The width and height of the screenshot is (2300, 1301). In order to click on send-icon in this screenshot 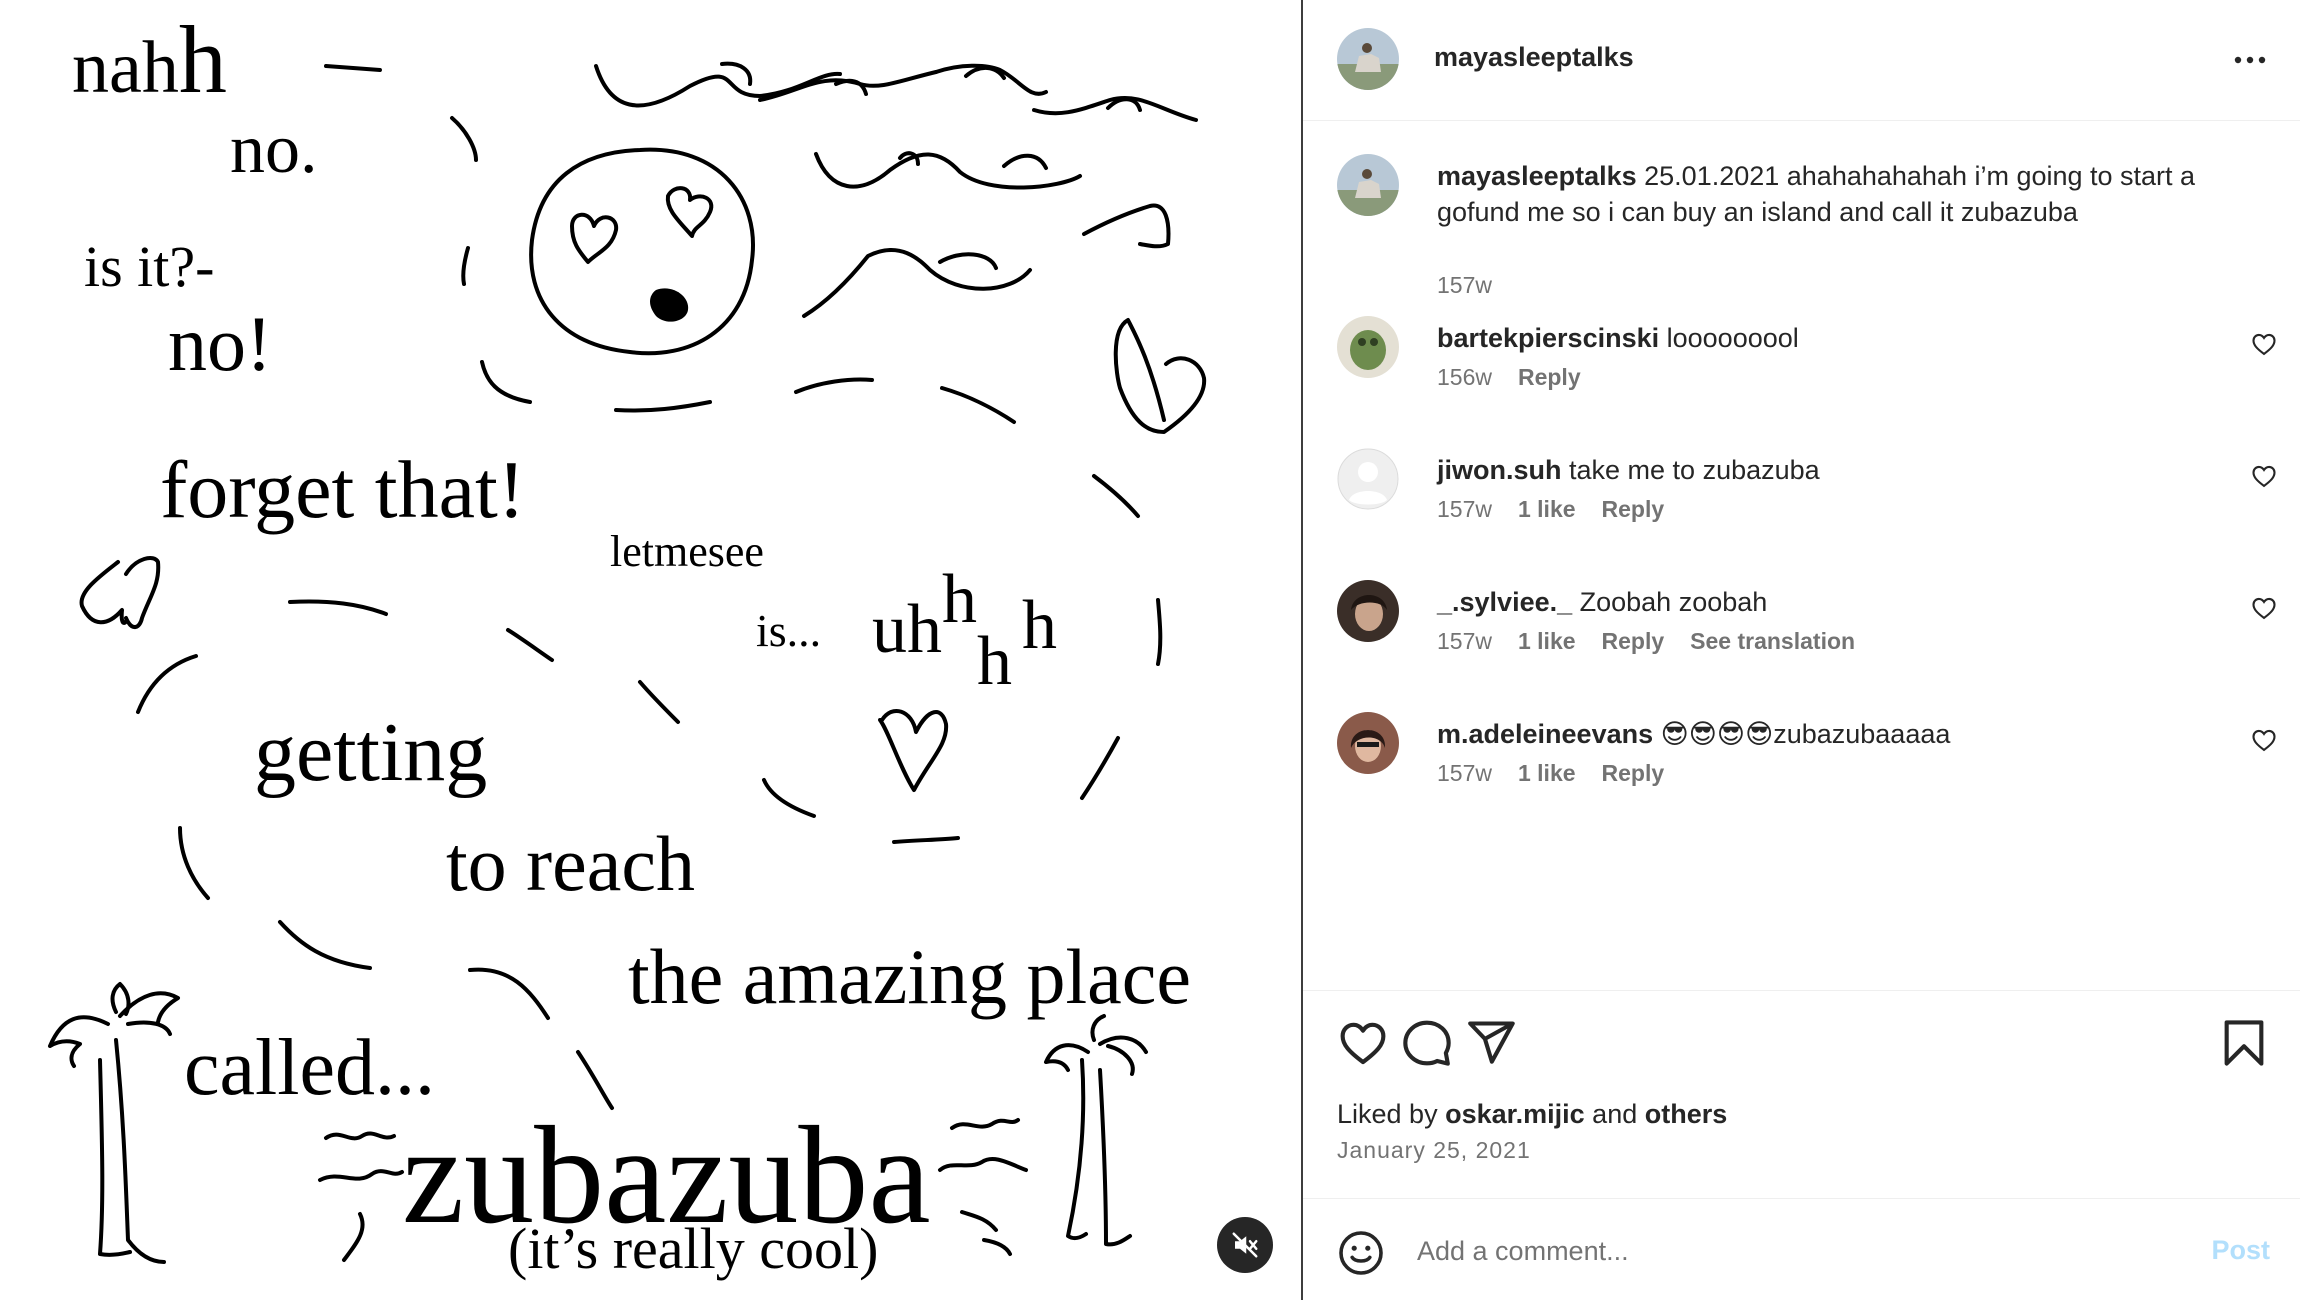, I will do `click(1491, 1043)`.